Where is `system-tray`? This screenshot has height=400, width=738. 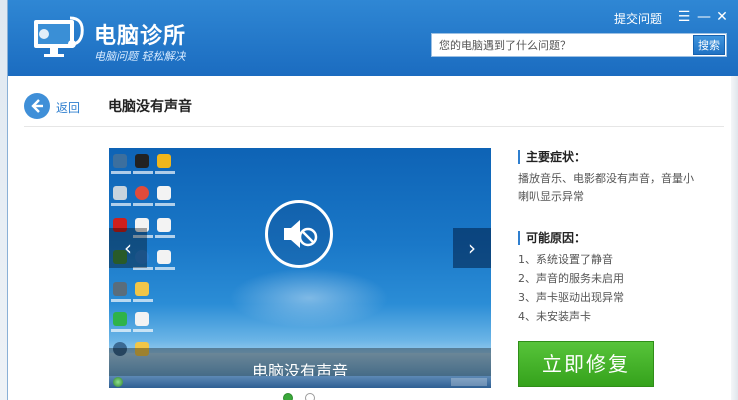 system-tray is located at coordinates (469, 382).